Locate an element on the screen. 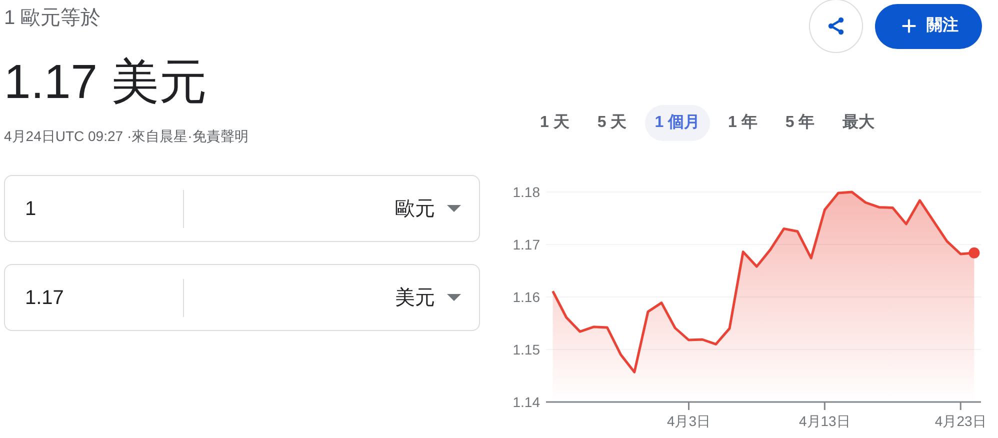  share-icon is located at coordinates (836, 26).